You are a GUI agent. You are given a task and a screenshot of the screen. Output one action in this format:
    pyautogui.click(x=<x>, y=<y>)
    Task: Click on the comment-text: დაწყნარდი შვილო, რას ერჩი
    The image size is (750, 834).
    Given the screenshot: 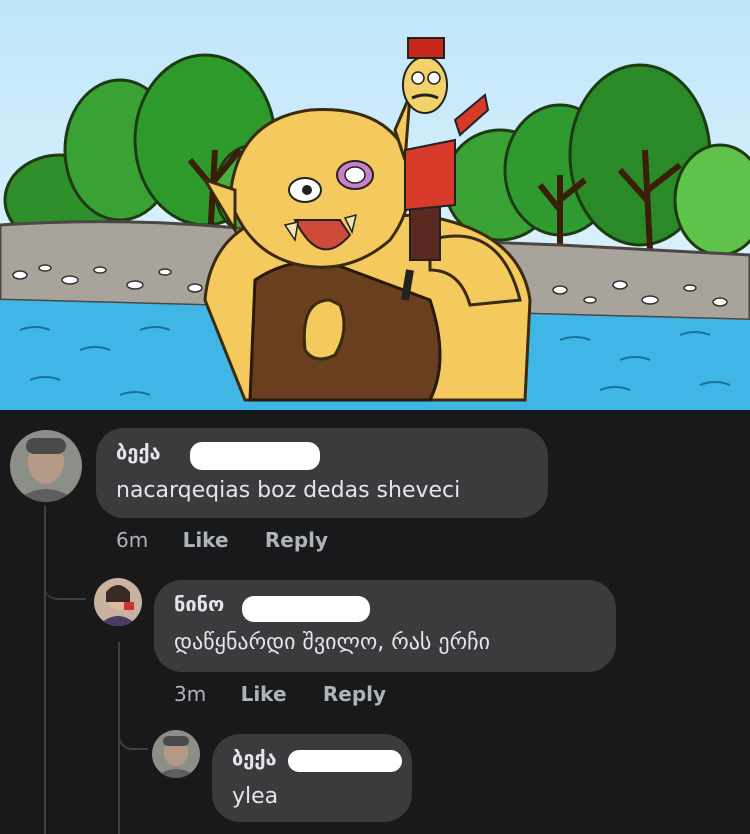 What is the action you would take?
    pyautogui.click(x=332, y=642)
    